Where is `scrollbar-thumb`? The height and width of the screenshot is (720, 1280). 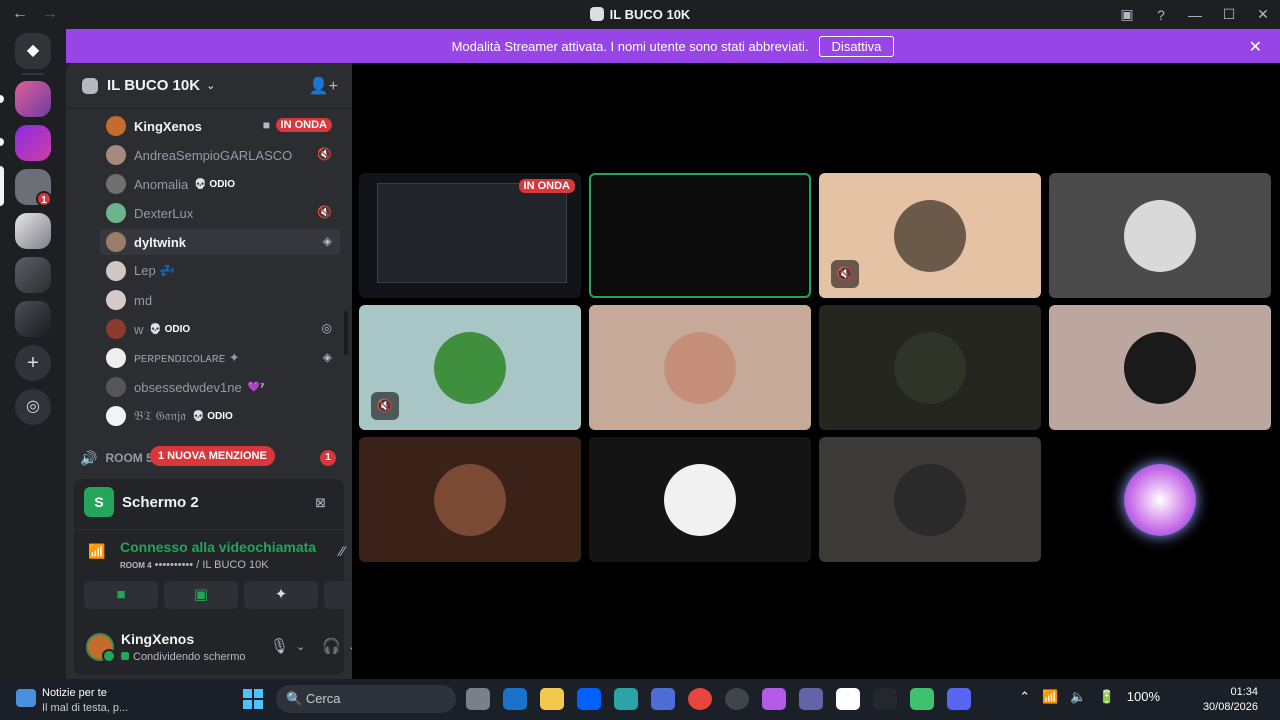
scrollbar-thumb is located at coordinates (346, 333).